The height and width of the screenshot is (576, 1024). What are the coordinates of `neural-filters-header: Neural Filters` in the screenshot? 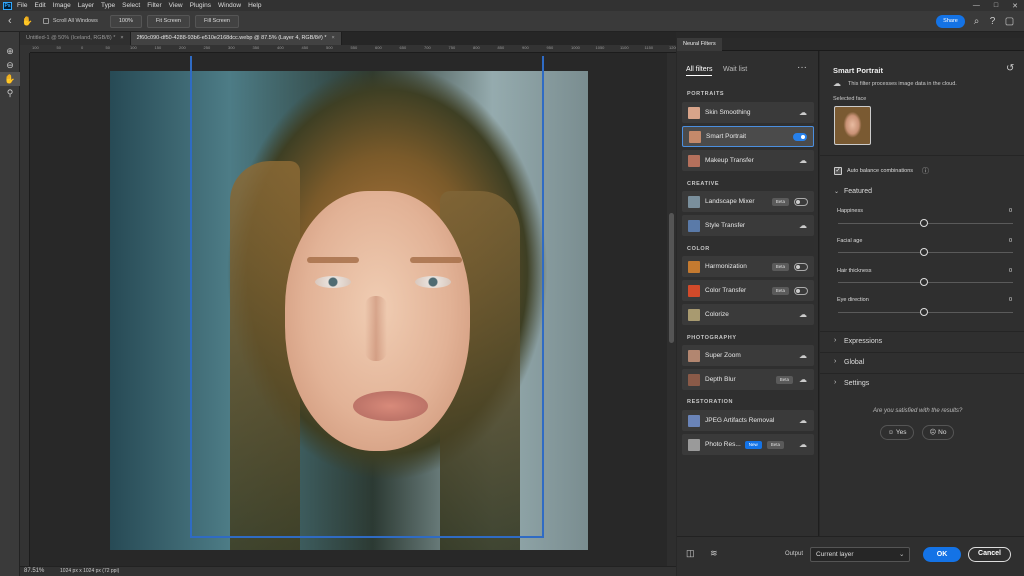 It's located at (850, 44).